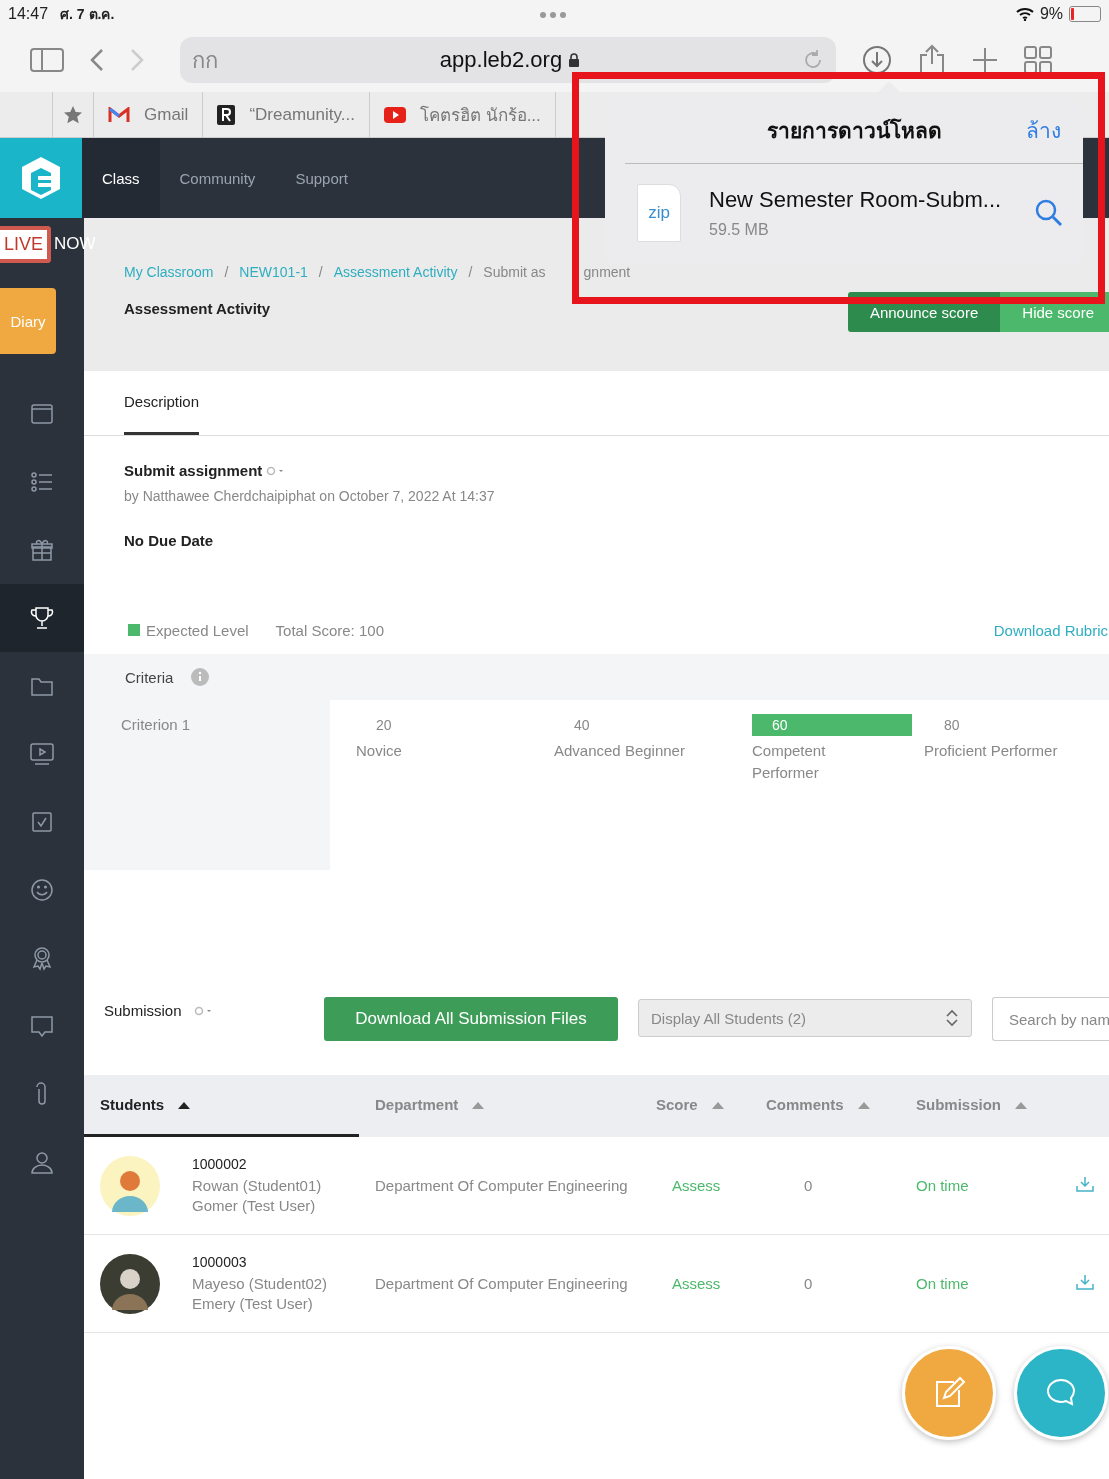 Image resolution: width=1109 pixels, height=1479 pixels. What do you see at coordinates (949, 1393) in the screenshot?
I see `edit-button` at bounding box center [949, 1393].